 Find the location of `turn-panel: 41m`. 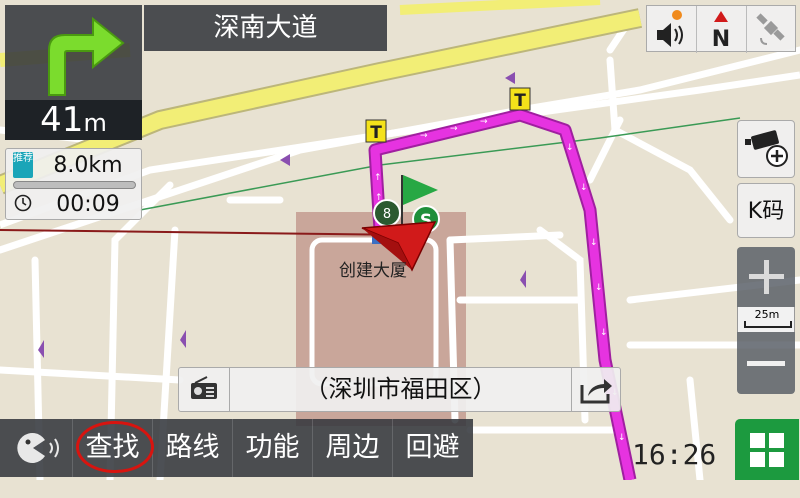

turn-panel: 41m is located at coordinates (73, 72).